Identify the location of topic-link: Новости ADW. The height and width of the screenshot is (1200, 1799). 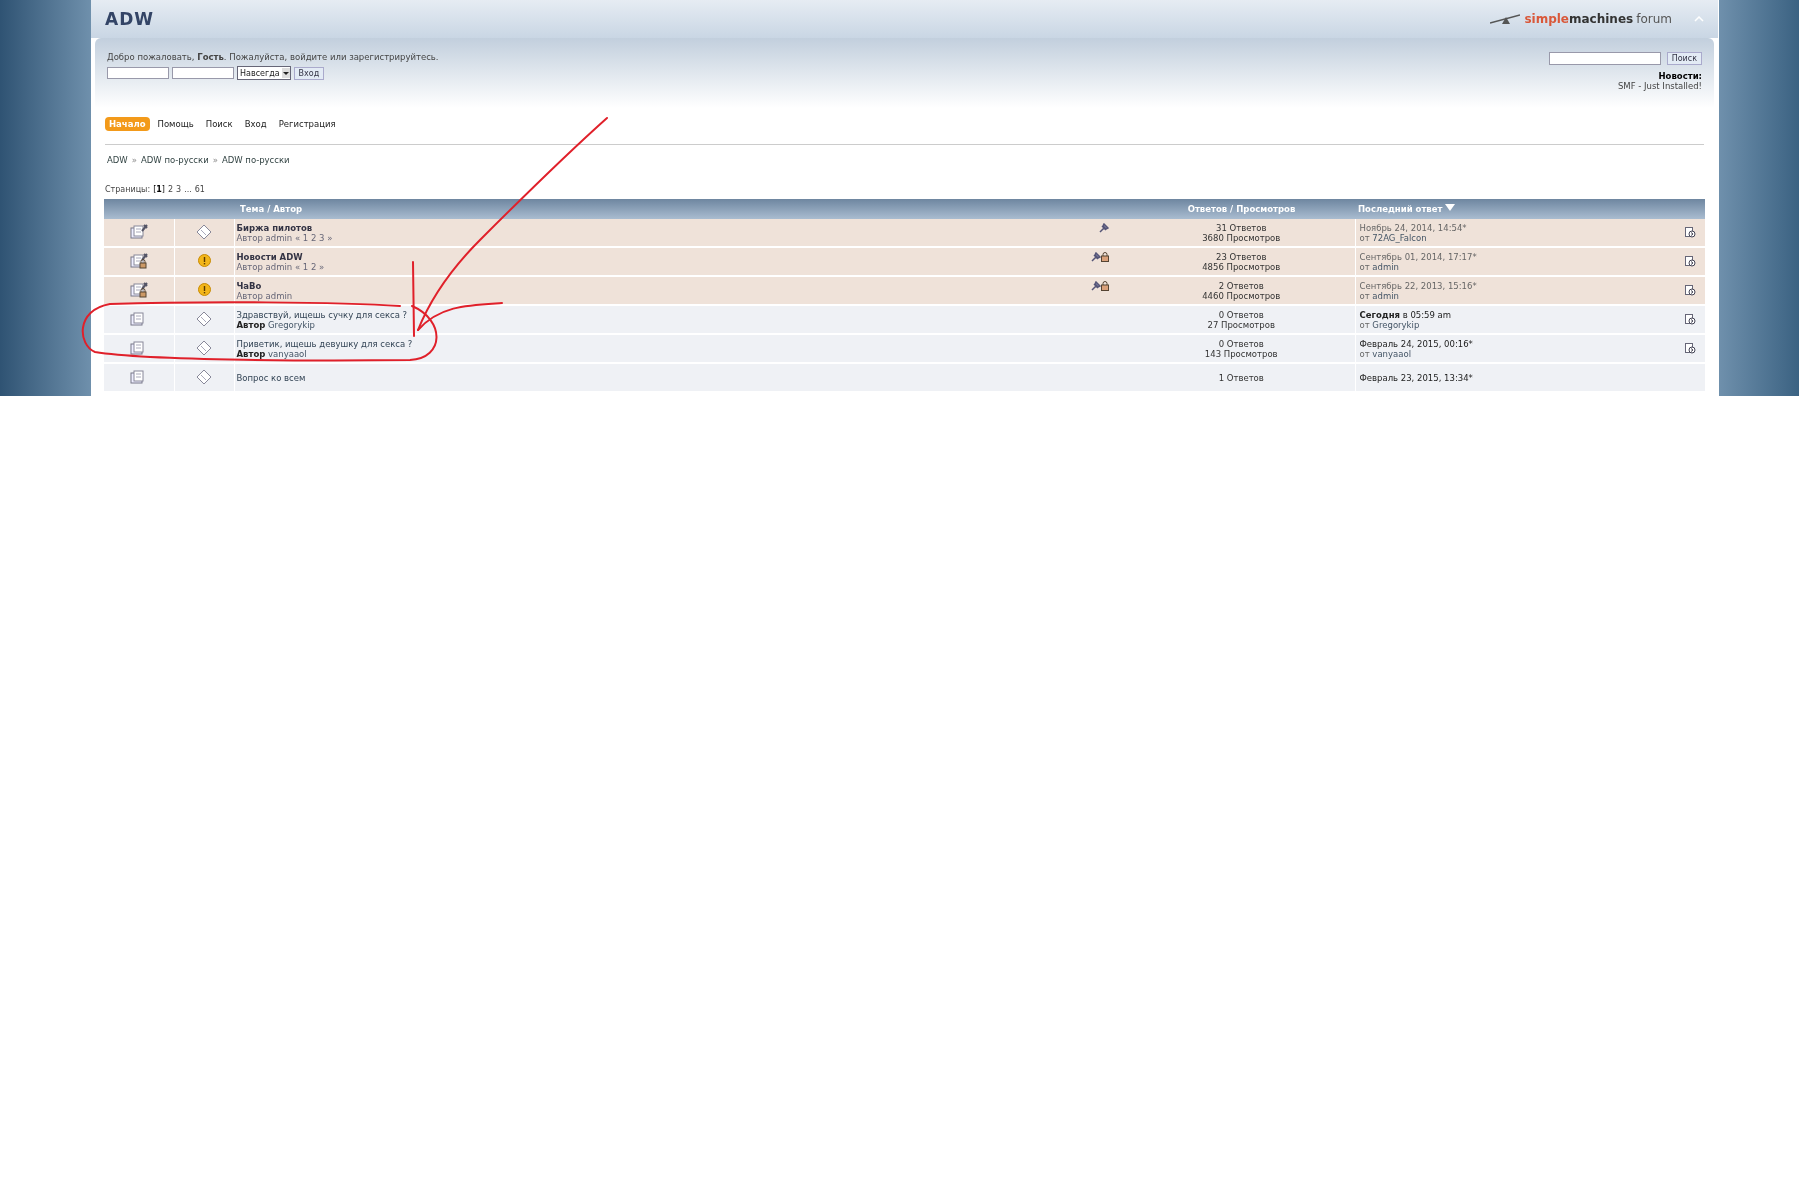
(269, 256).